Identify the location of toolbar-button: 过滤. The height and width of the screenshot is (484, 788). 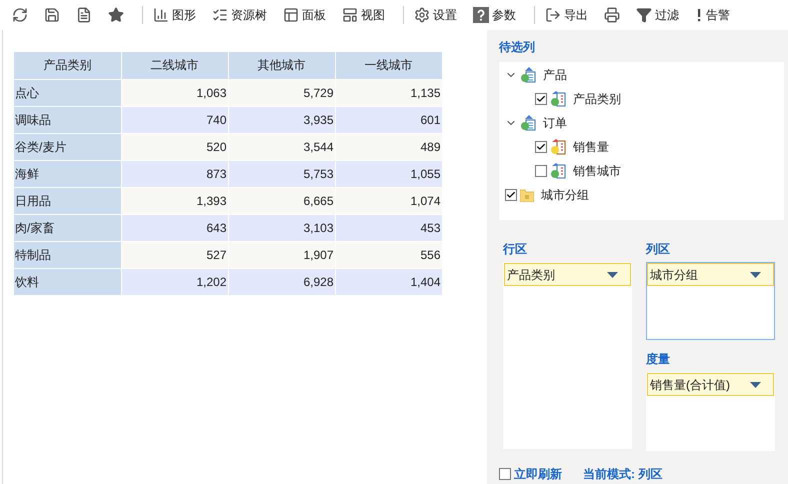
(657, 15).